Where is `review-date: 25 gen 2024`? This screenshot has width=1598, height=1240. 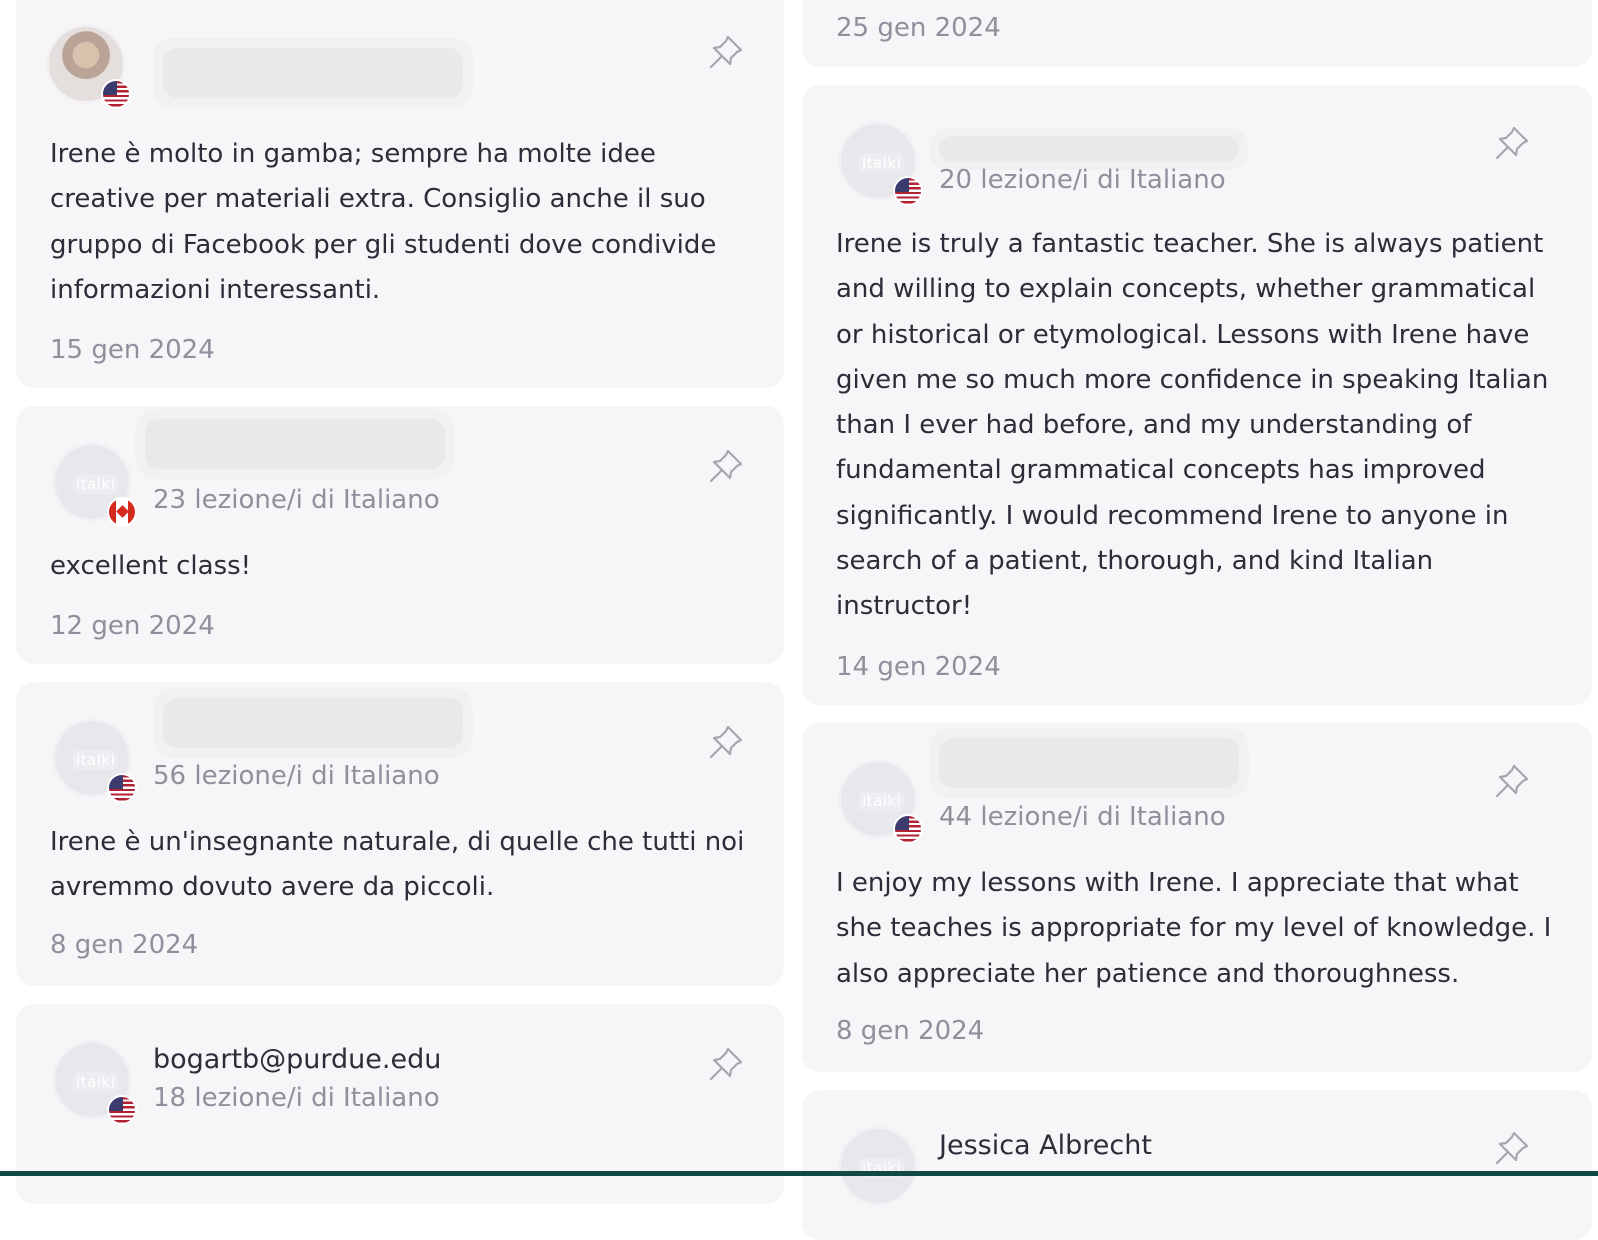
review-date: 25 gen 2024 is located at coordinates (918, 28).